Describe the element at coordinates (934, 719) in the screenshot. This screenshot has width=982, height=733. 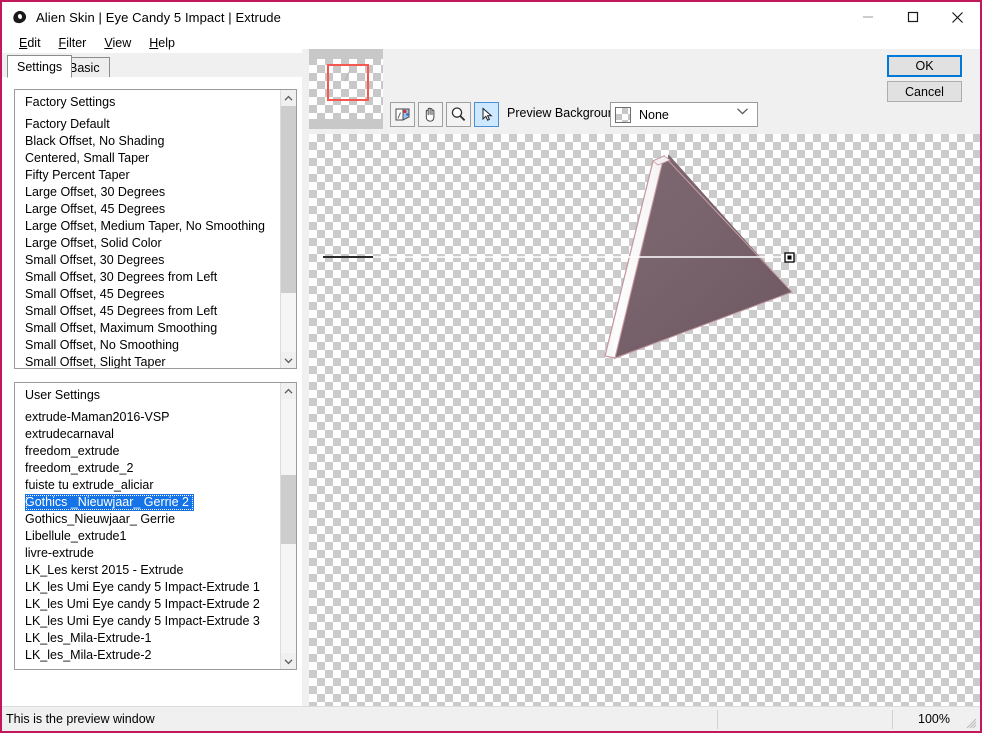
I see `status-zoom-level: 100%` at that location.